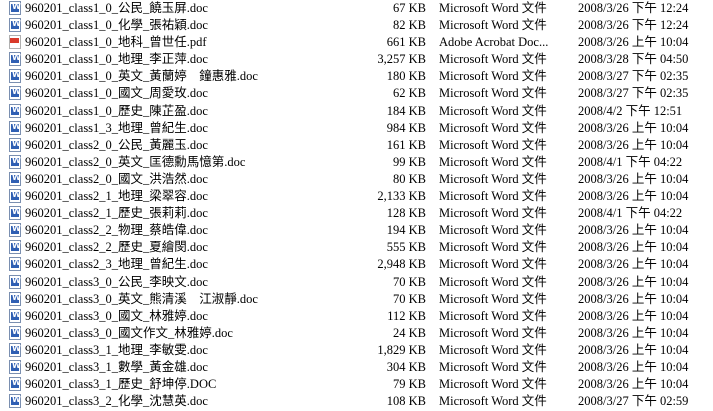 This screenshot has width=713, height=411. What do you see at coordinates (116, 110) in the screenshot?
I see `file-name: 960201_class1_0_歷史_陳芷盈.doc` at bounding box center [116, 110].